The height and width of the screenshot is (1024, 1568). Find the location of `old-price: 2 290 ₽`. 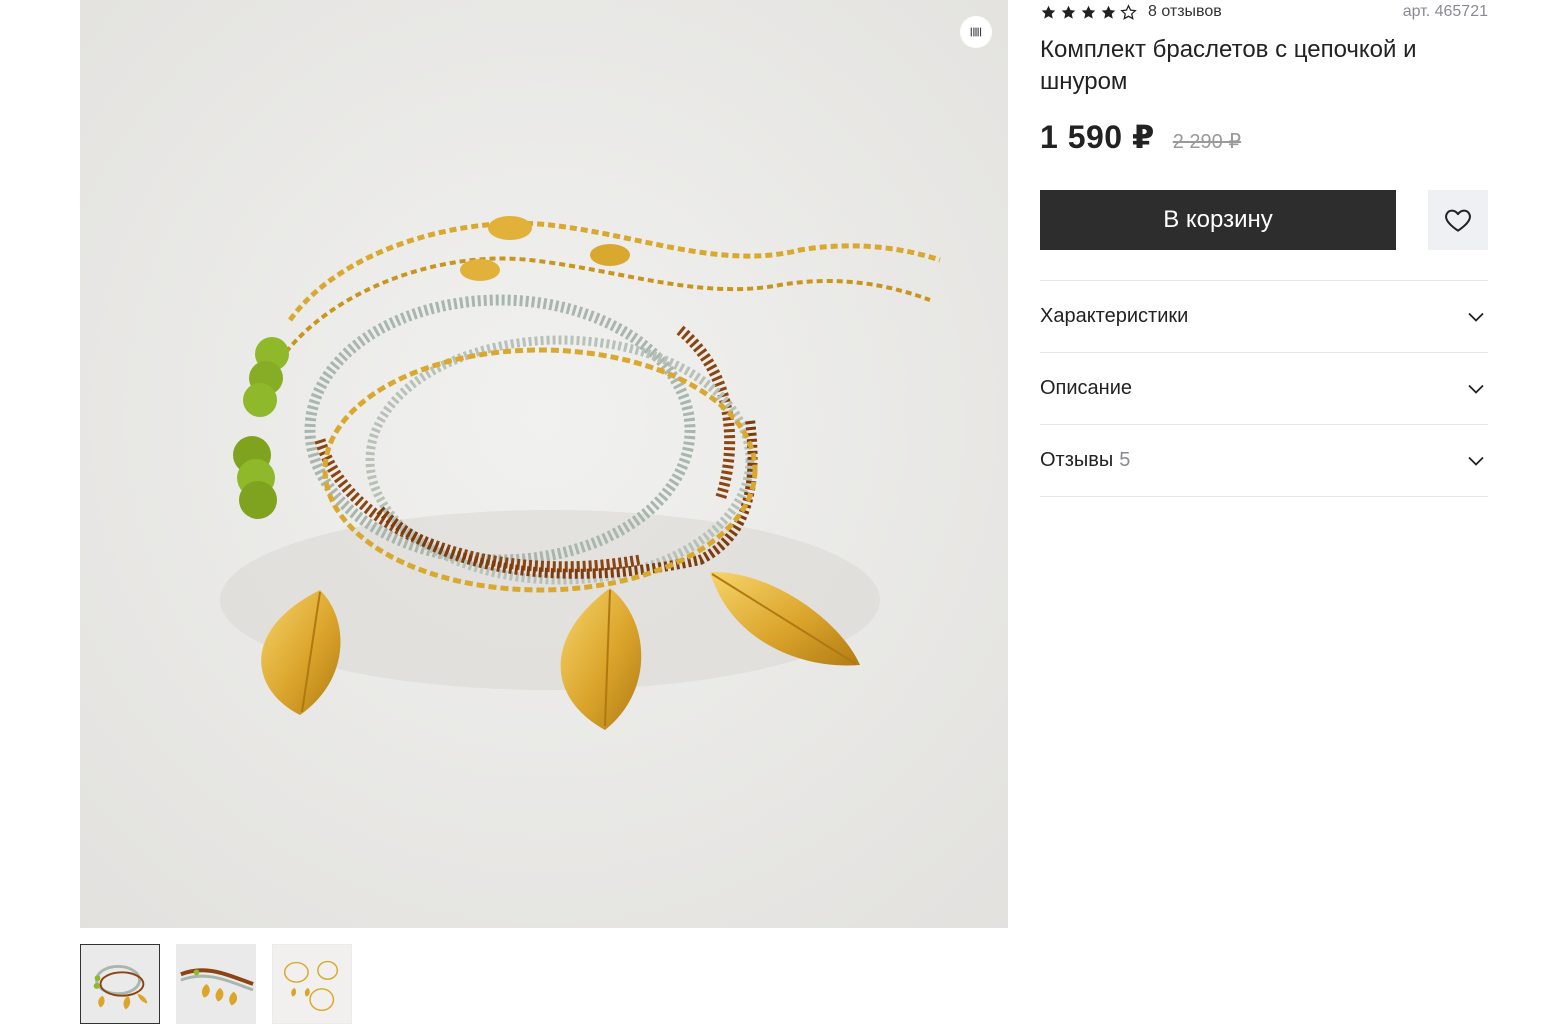

old-price: 2 290 ₽ is located at coordinates (1207, 142).